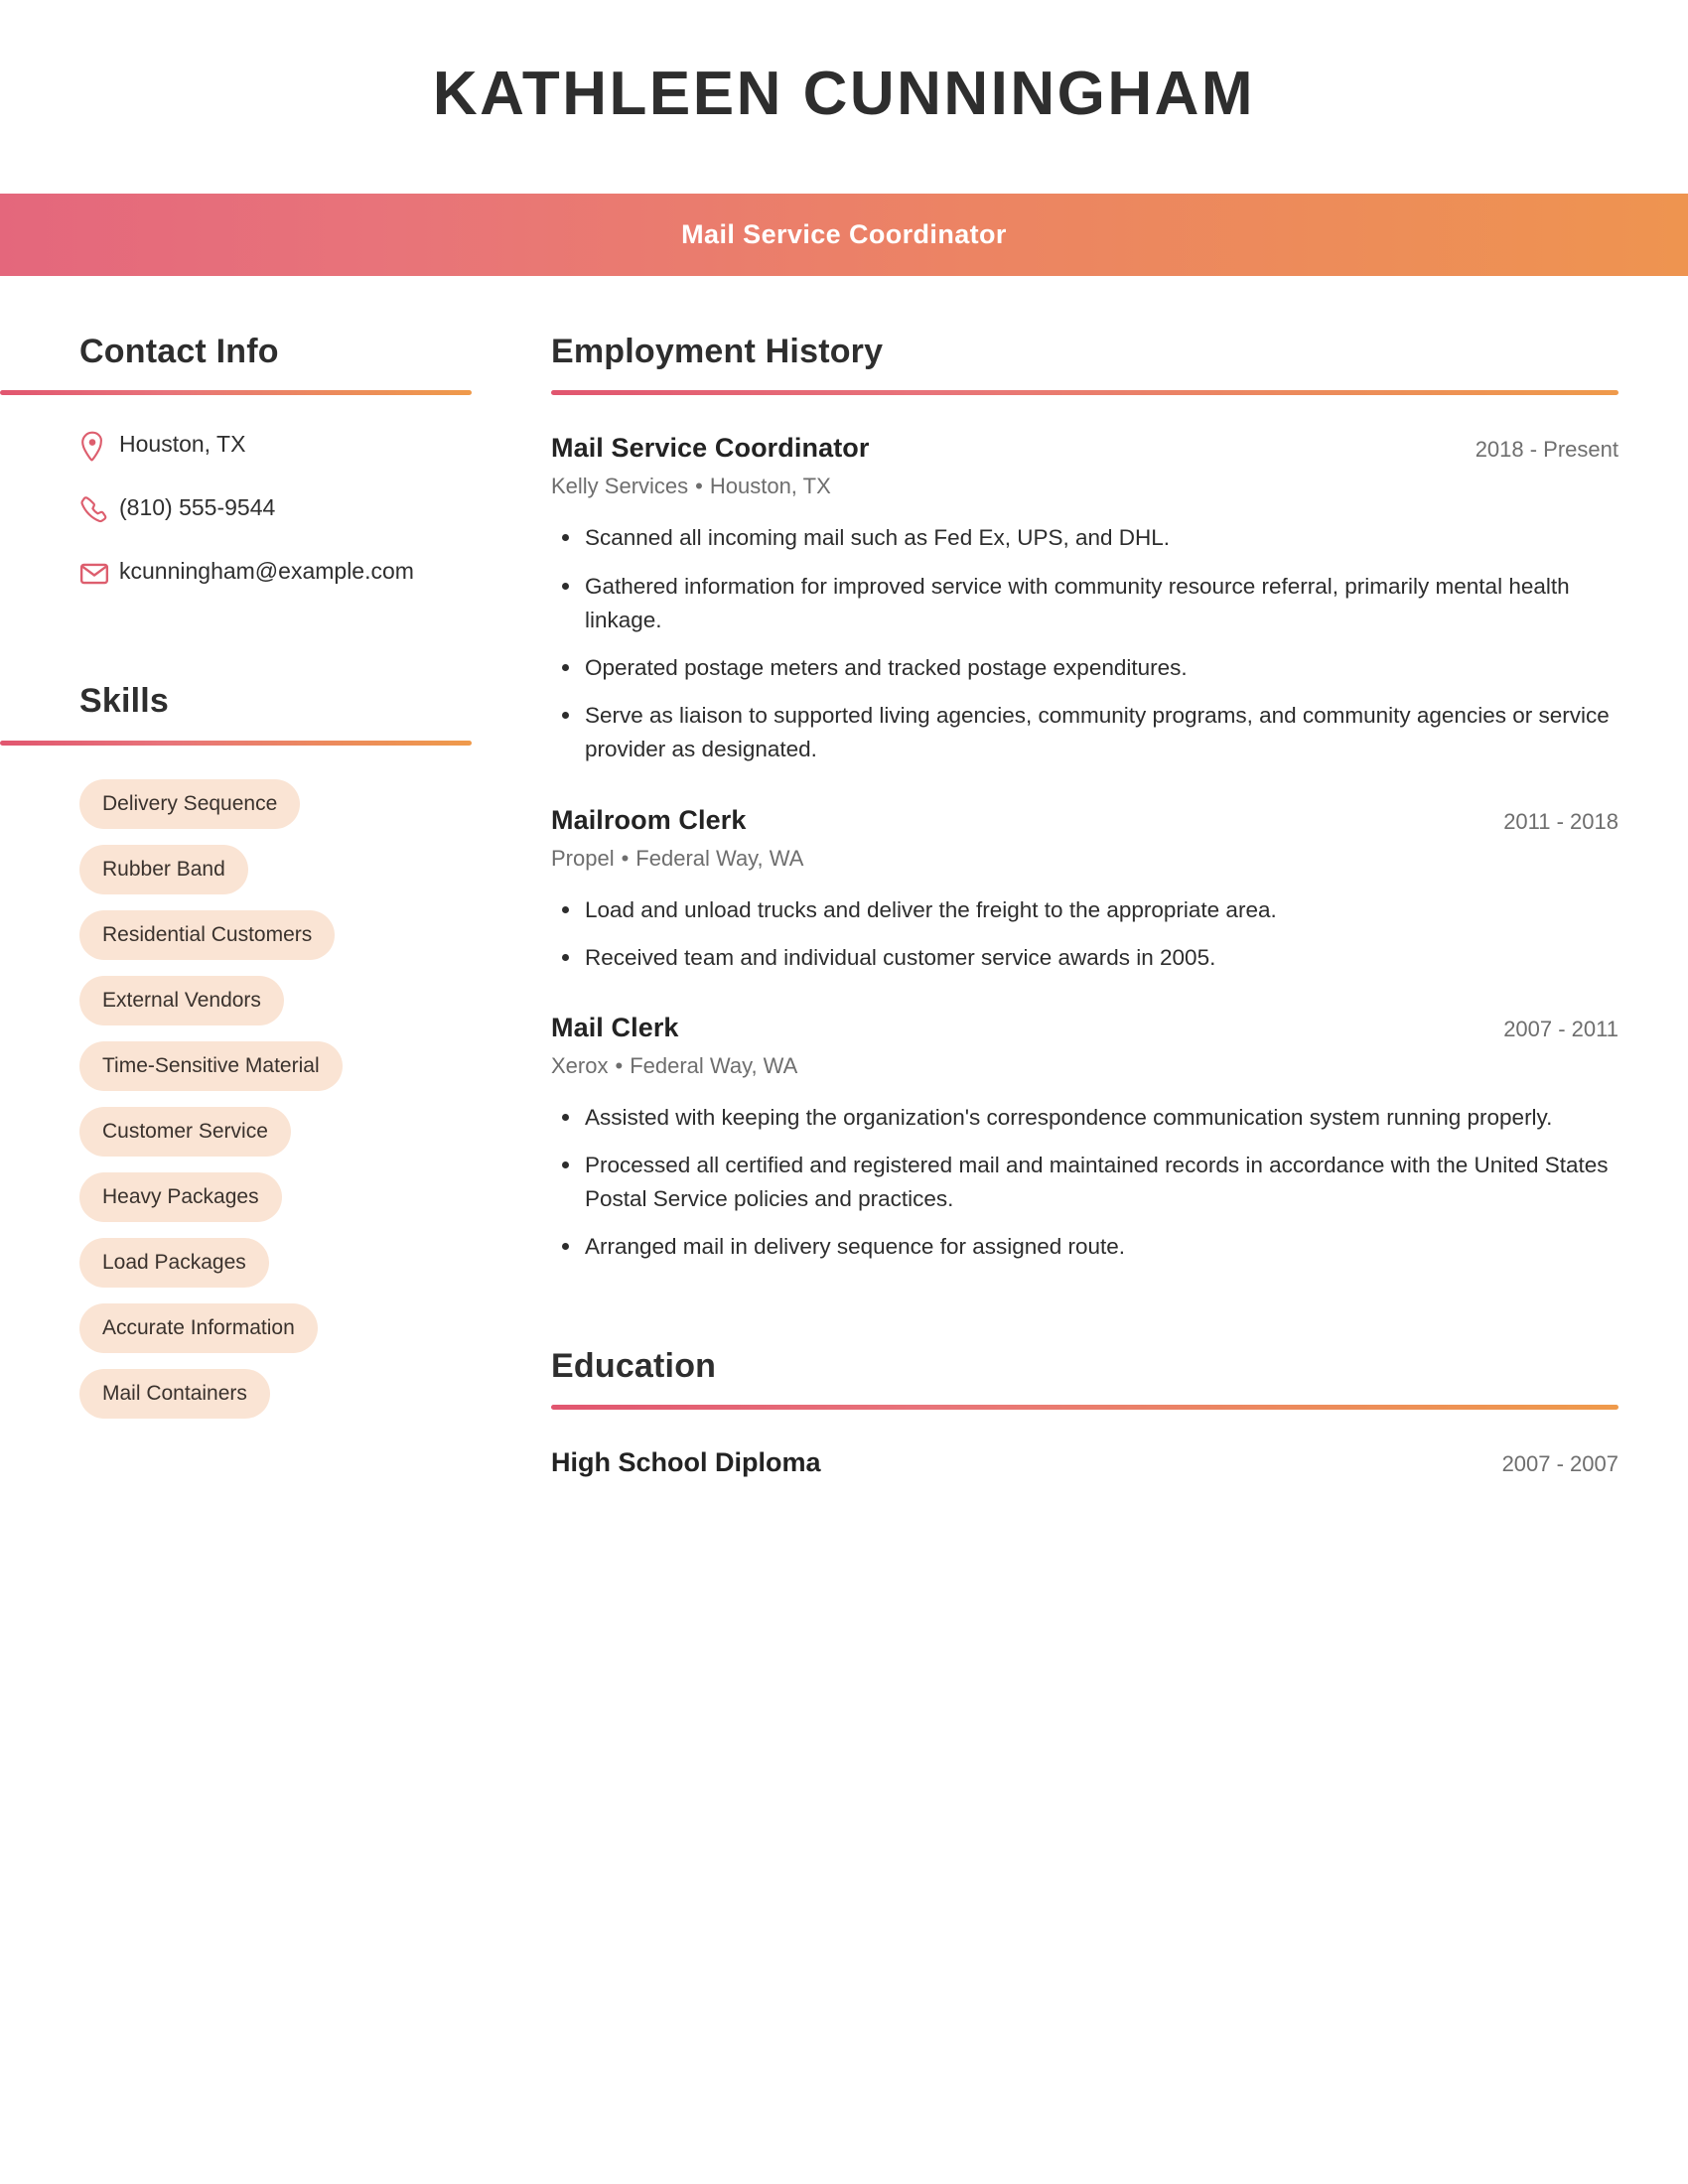  I want to click on contact-phone-value: (810) 555-9544, so click(197, 507).